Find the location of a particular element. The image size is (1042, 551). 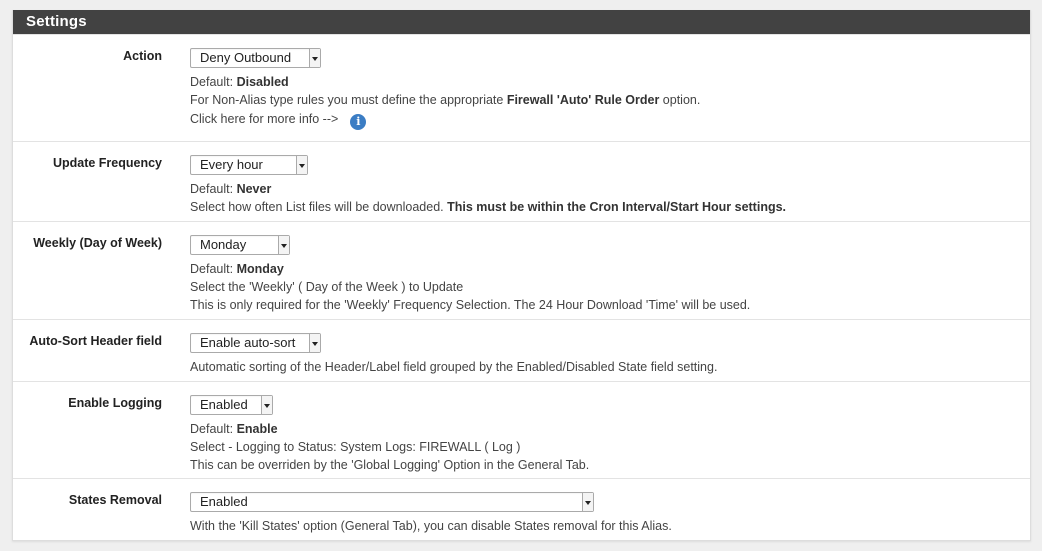

more-info-text: Click here for more info --> is located at coordinates (264, 119).